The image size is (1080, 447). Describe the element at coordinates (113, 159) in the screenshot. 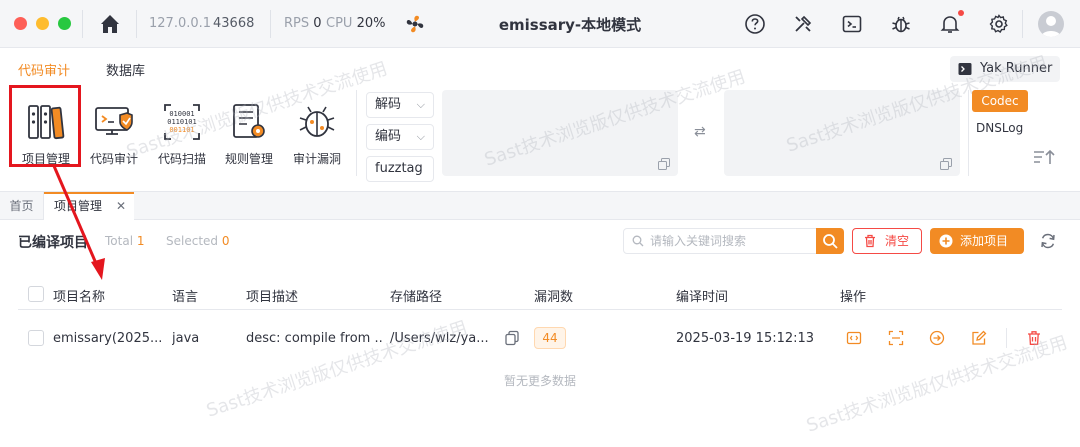

I see `tool-label: 代码审计` at that location.